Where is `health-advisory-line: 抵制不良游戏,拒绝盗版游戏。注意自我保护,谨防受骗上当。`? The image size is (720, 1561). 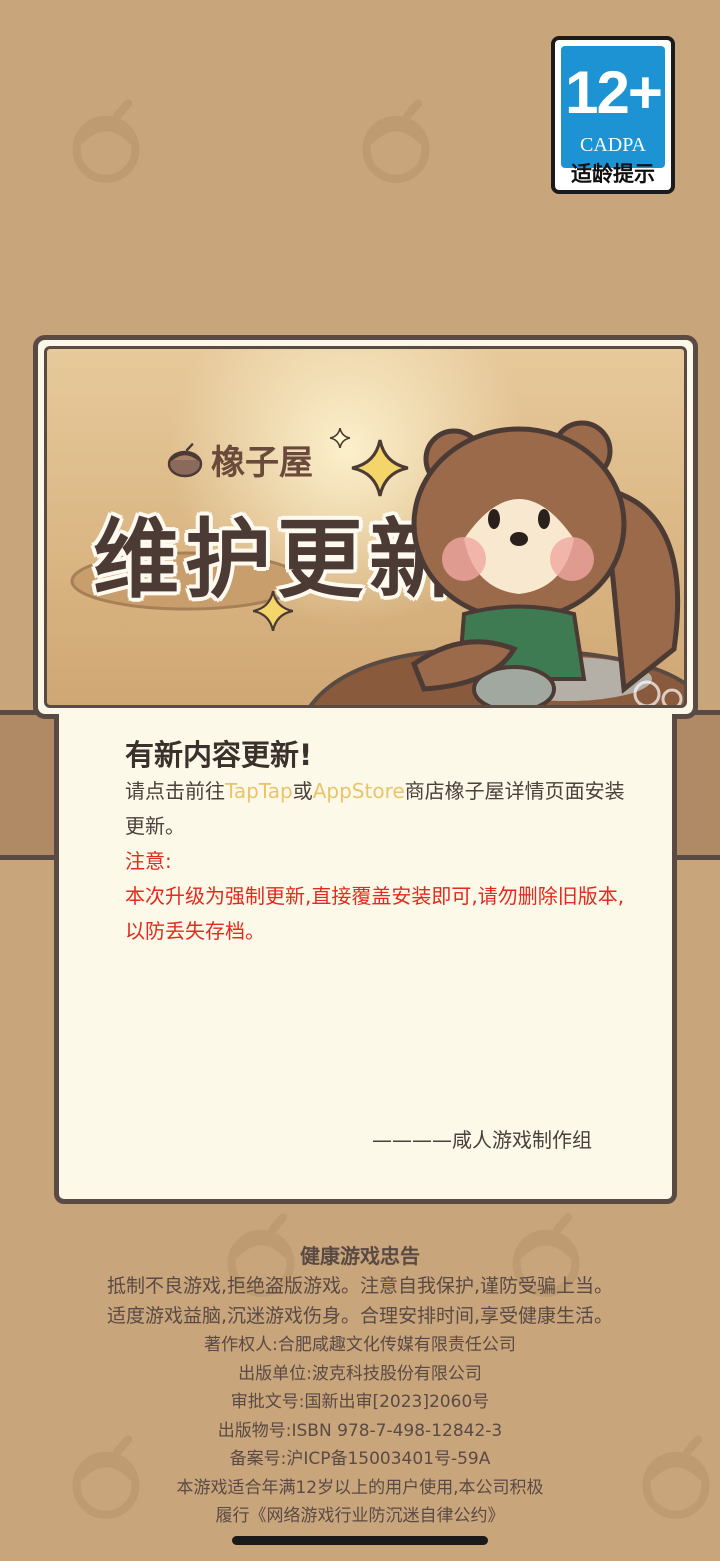 health-advisory-line: 抵制不良游戏,拒绝盗版游戏。注意自我保护,谨防受骗上当。 is located at coordinates (360, 1286).